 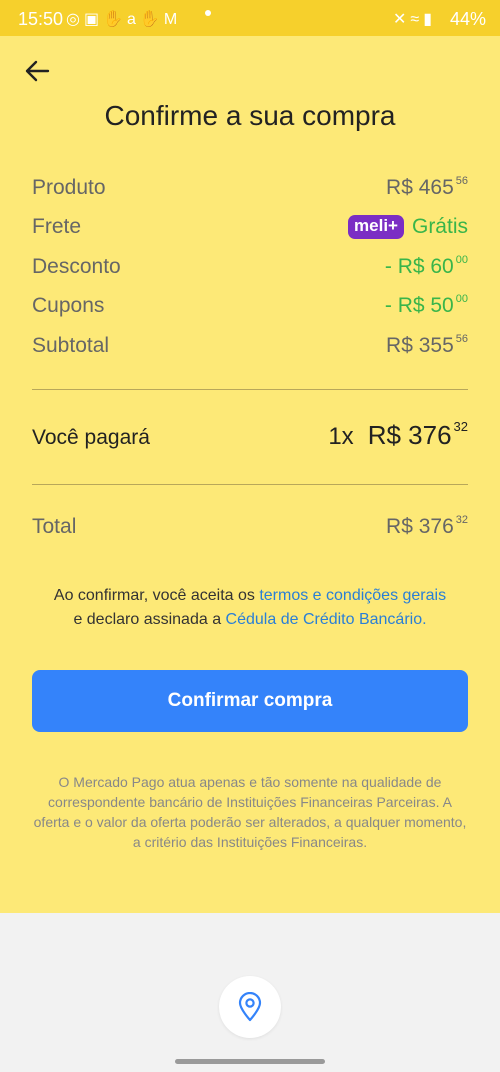 I want to click on subtotal-row: Subtotal R$ 355 56, so click(x=250, y=348).